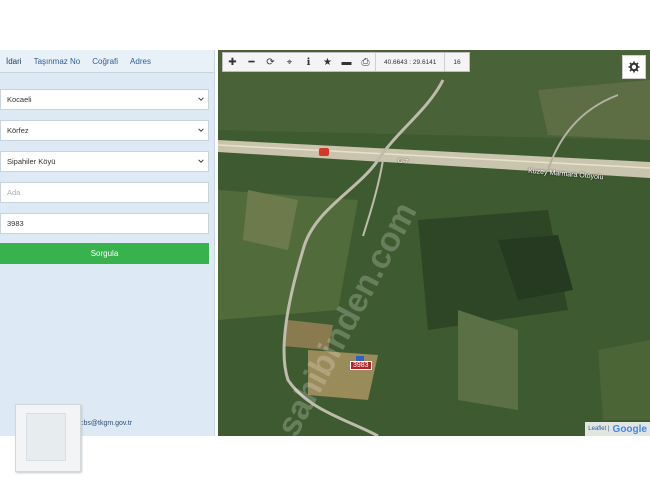 The image size is (650, 487). What do you see at coordinates (361, 365) in the screenshot?
I see `parcel-label: 3983` at bounding box center [361, 365].